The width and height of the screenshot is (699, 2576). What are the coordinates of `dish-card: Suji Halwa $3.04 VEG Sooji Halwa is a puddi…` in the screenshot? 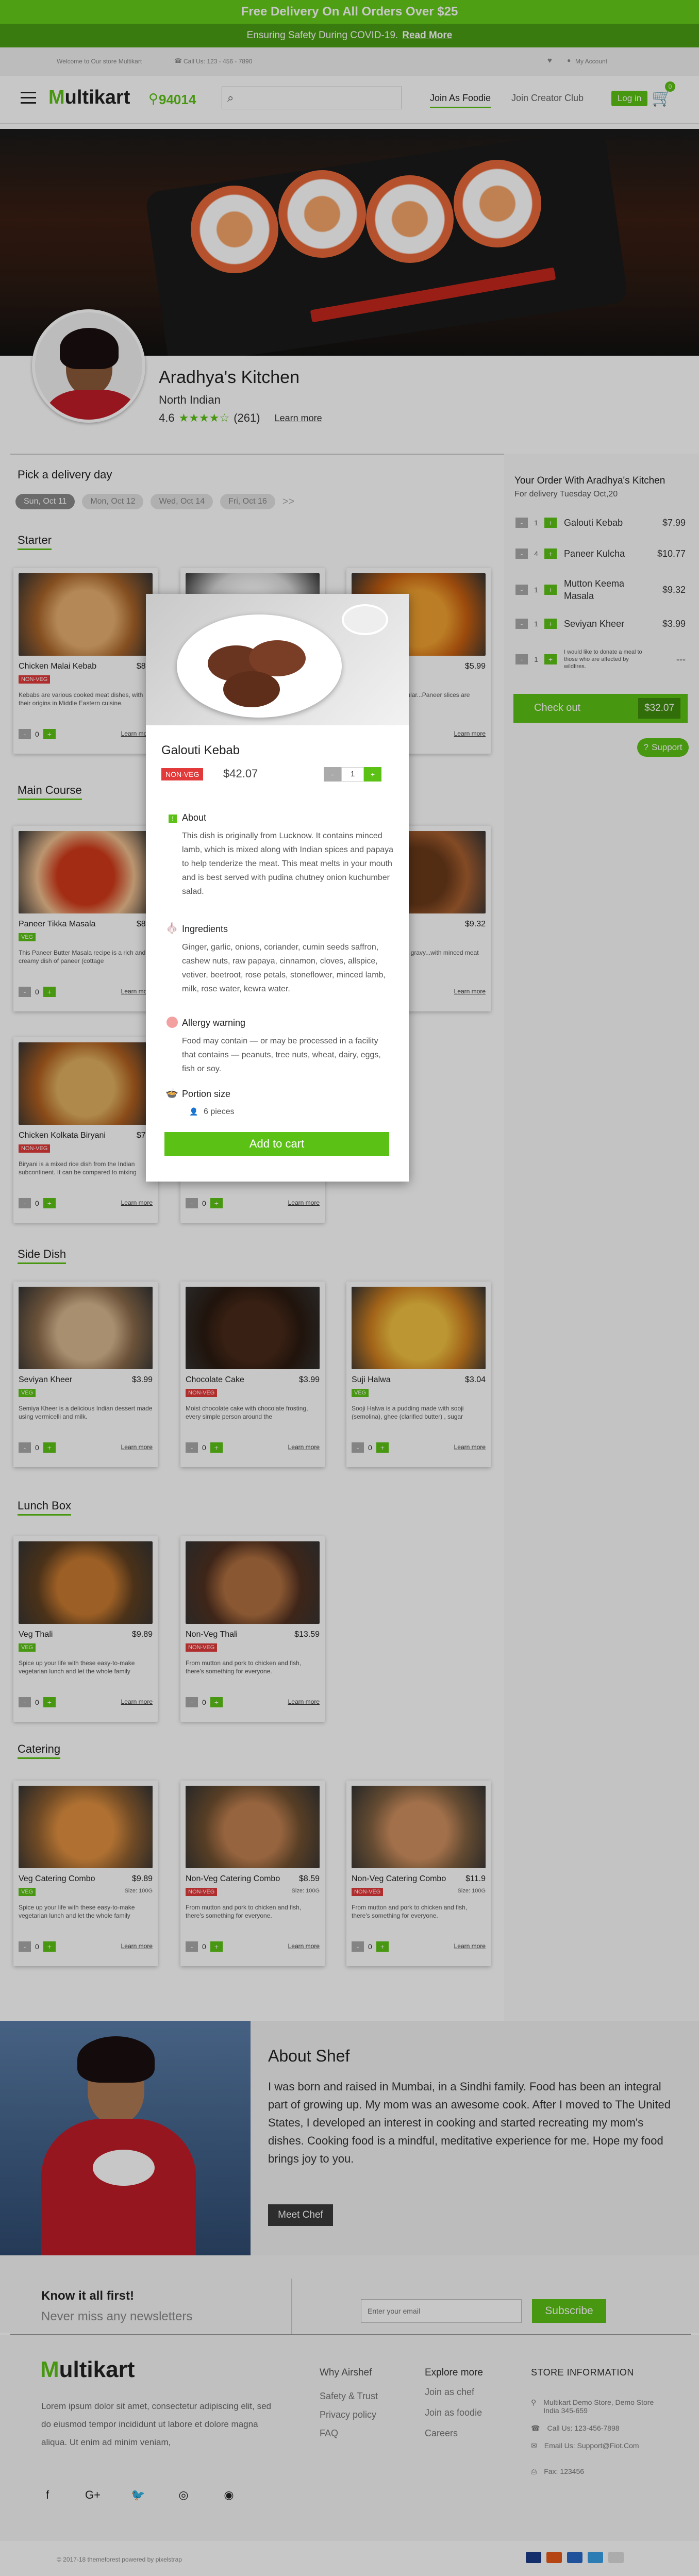 It's located at (418, 1374).